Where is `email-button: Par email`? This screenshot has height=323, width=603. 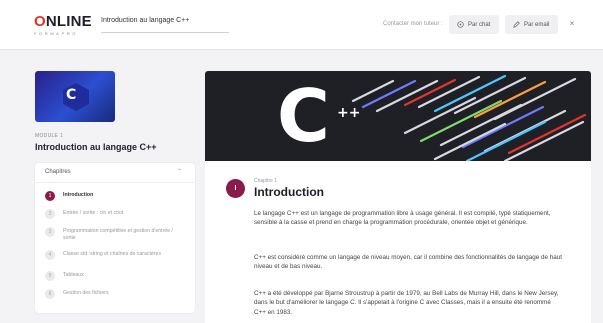
email-button: Par email is located at coordinates (531, 24).